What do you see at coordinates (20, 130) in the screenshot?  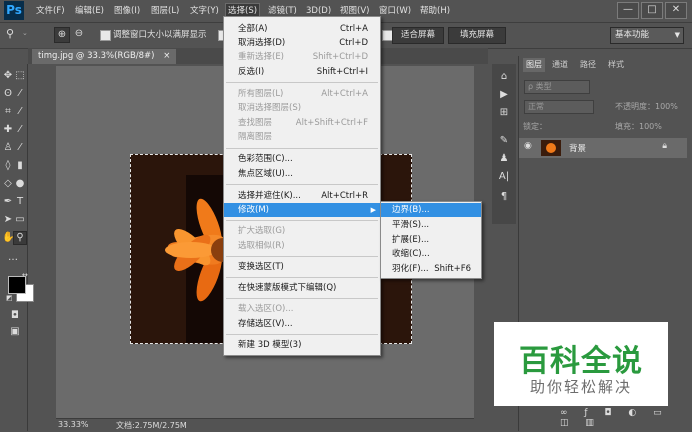 I see `brush-tool-icon: ⁄` at bounding box center [20, 130].